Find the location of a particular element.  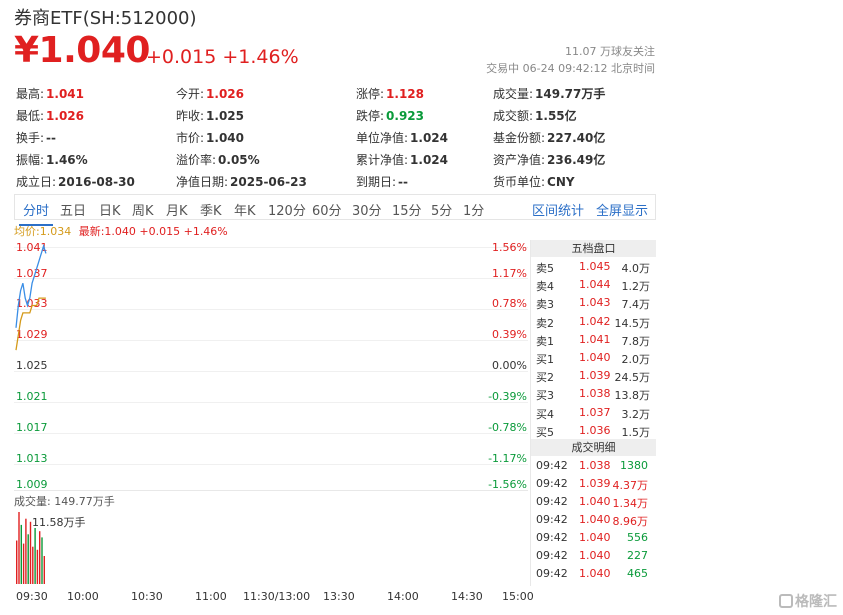

trade-volume: 465 is located at coordinates (637, 573).